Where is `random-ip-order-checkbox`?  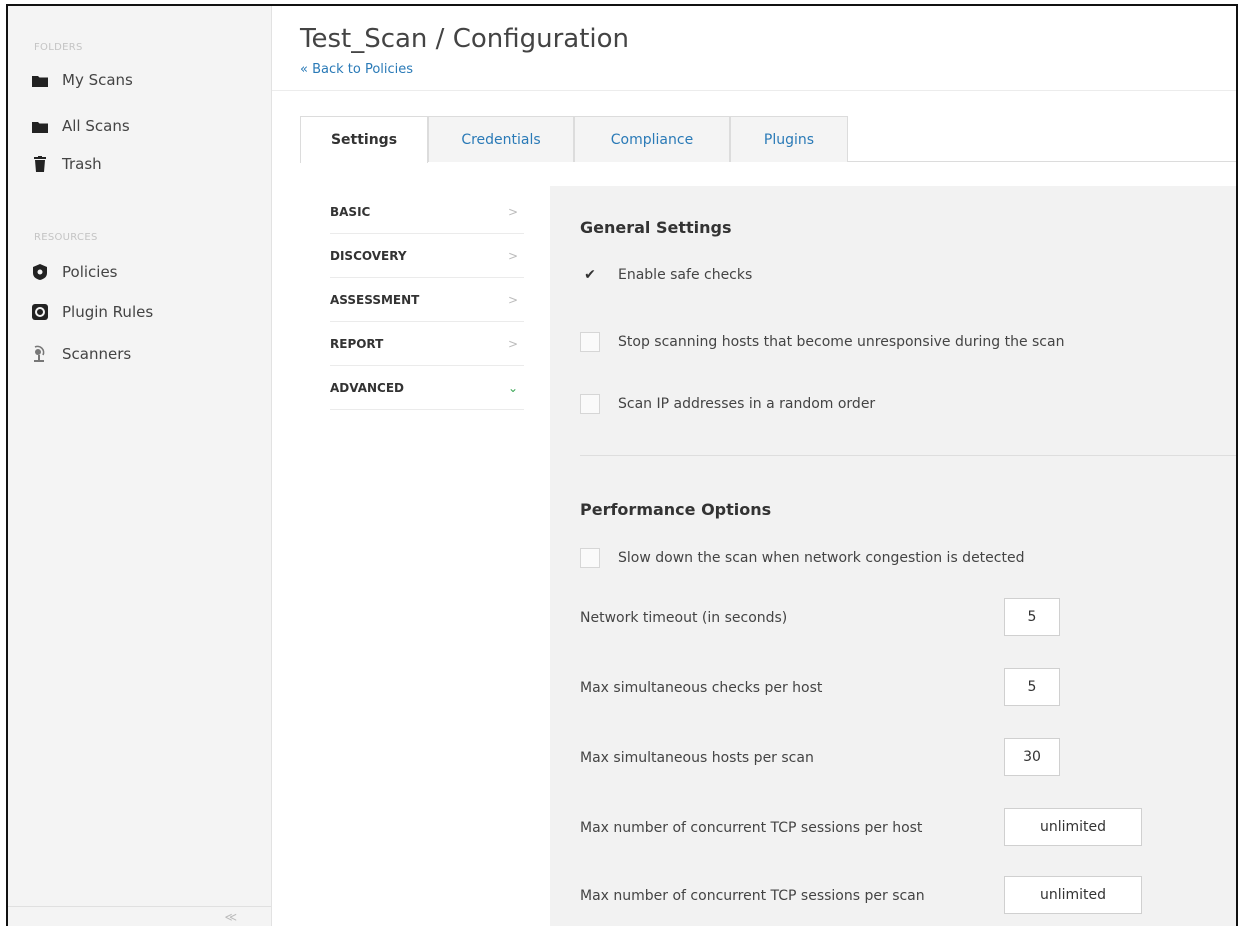 random-ip-order-checkbox is located at coordinates (590, 404).